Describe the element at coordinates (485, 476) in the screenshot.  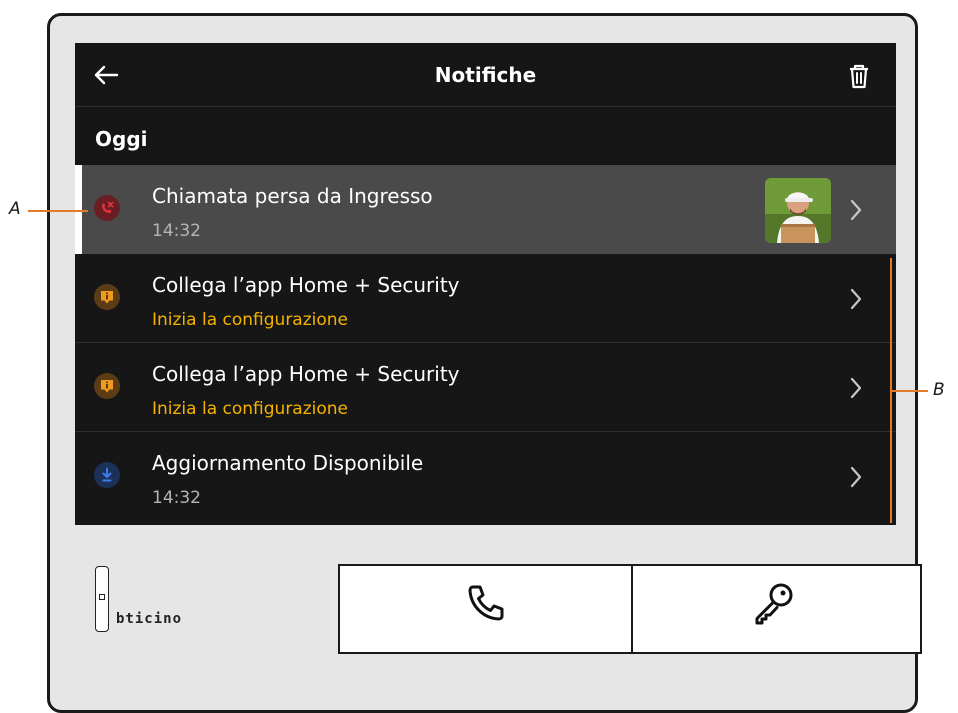
I see `notification-row-update: Aggiornamento Disponibile 14:32` at that location.